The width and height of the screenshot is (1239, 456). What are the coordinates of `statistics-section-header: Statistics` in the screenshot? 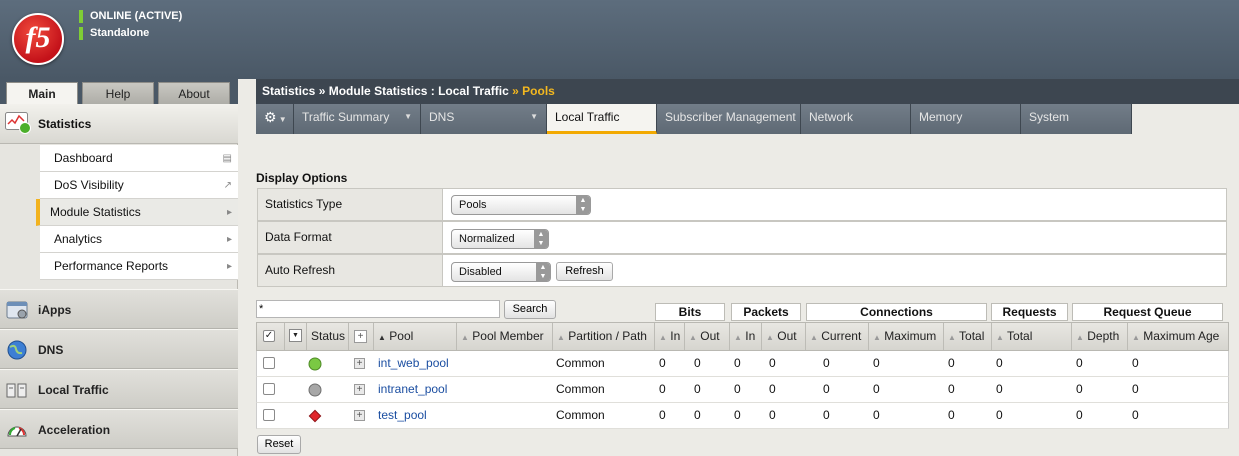 It's located at (119, 124).